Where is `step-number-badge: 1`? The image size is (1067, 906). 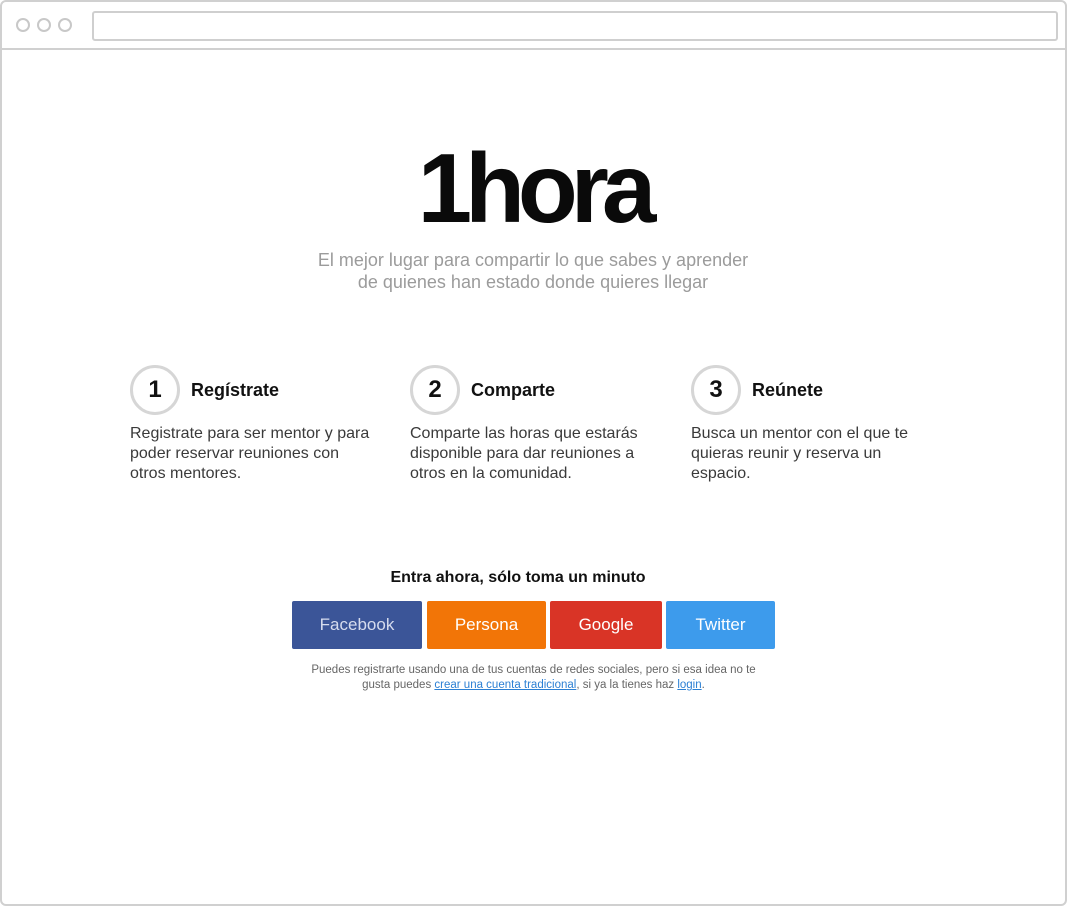
step-number-badge: 1 is located at coordinates (155, 390).